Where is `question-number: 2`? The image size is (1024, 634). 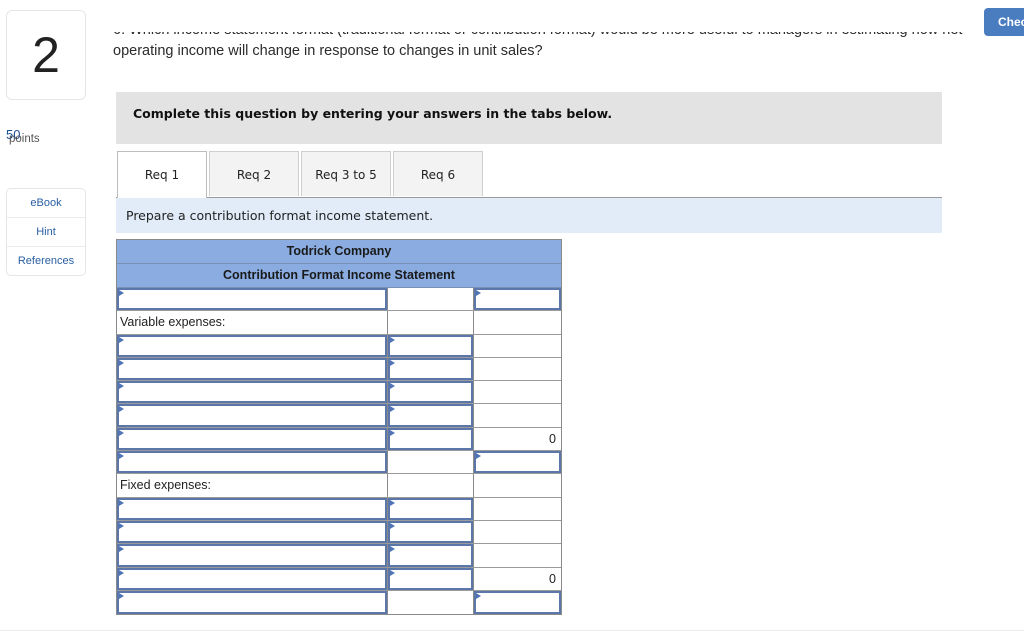
question-number: 2 is located at coordinates (46, 55).